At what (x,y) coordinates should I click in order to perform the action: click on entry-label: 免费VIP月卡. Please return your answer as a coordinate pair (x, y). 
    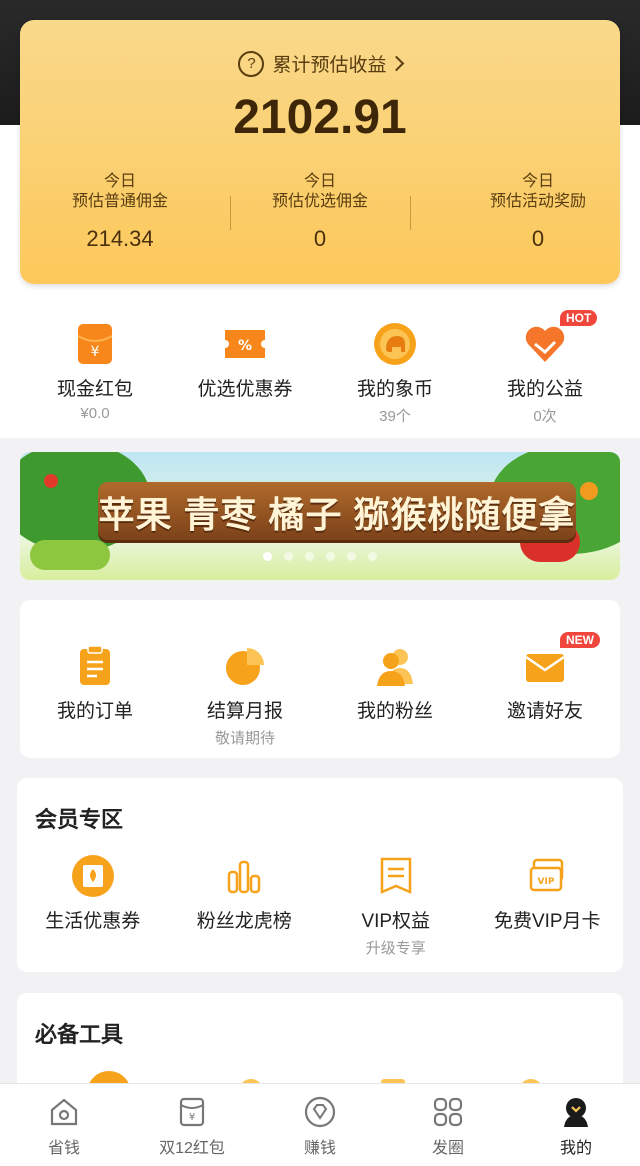
    Looking at the image, I should click on (547, 921).